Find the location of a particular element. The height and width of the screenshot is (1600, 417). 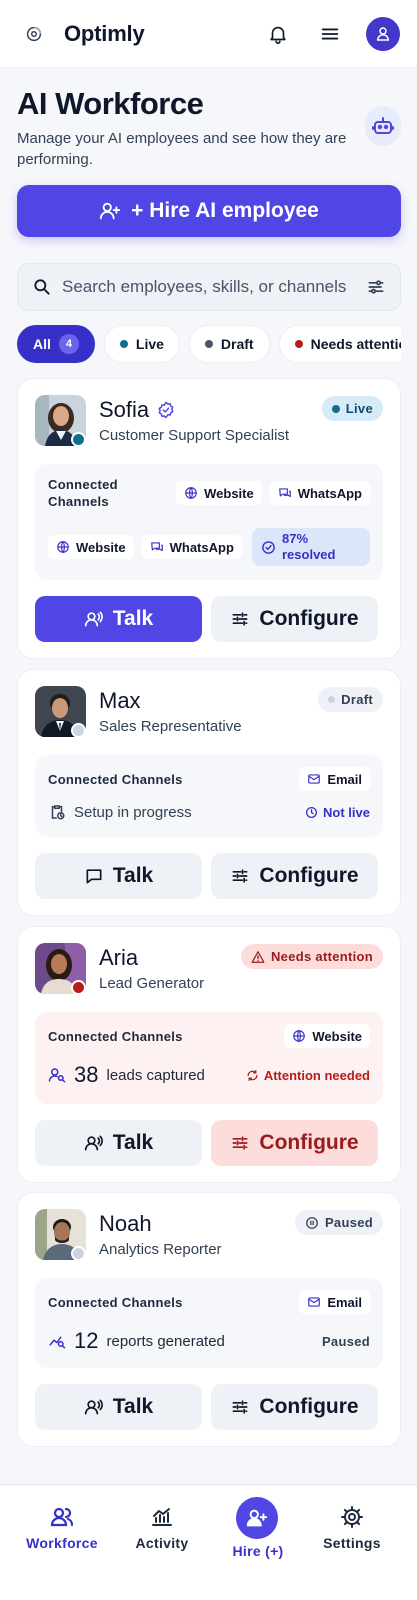

setup-text: Setup in progress is located at coordinates (133, 812).